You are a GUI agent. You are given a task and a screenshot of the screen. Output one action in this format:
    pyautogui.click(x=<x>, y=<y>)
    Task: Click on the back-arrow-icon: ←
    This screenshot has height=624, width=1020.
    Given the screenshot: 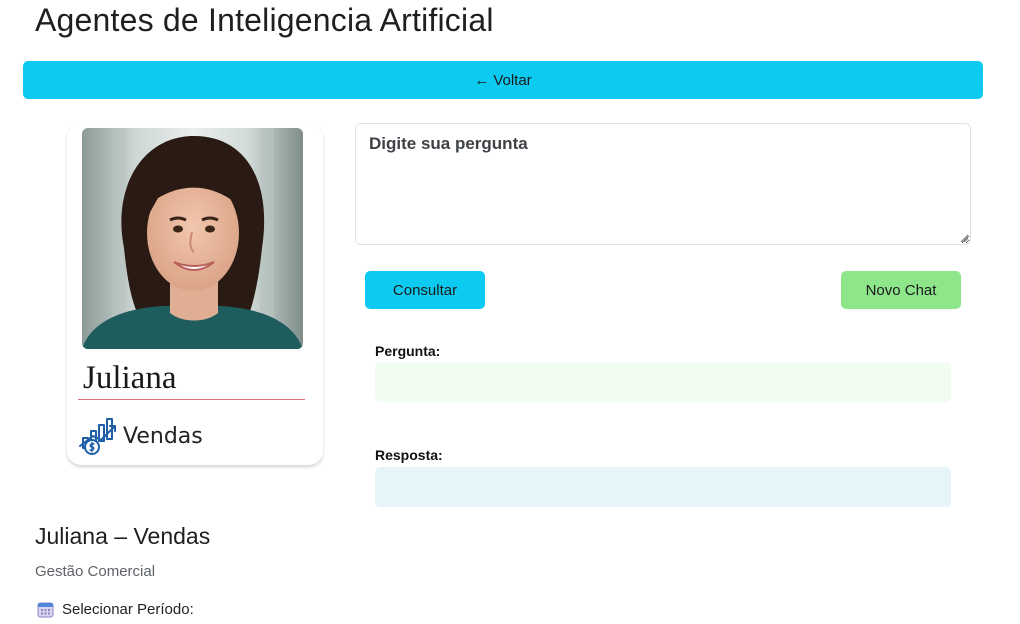 What is the action you would take?
    pyautogui.click(x=482, y=80)
    